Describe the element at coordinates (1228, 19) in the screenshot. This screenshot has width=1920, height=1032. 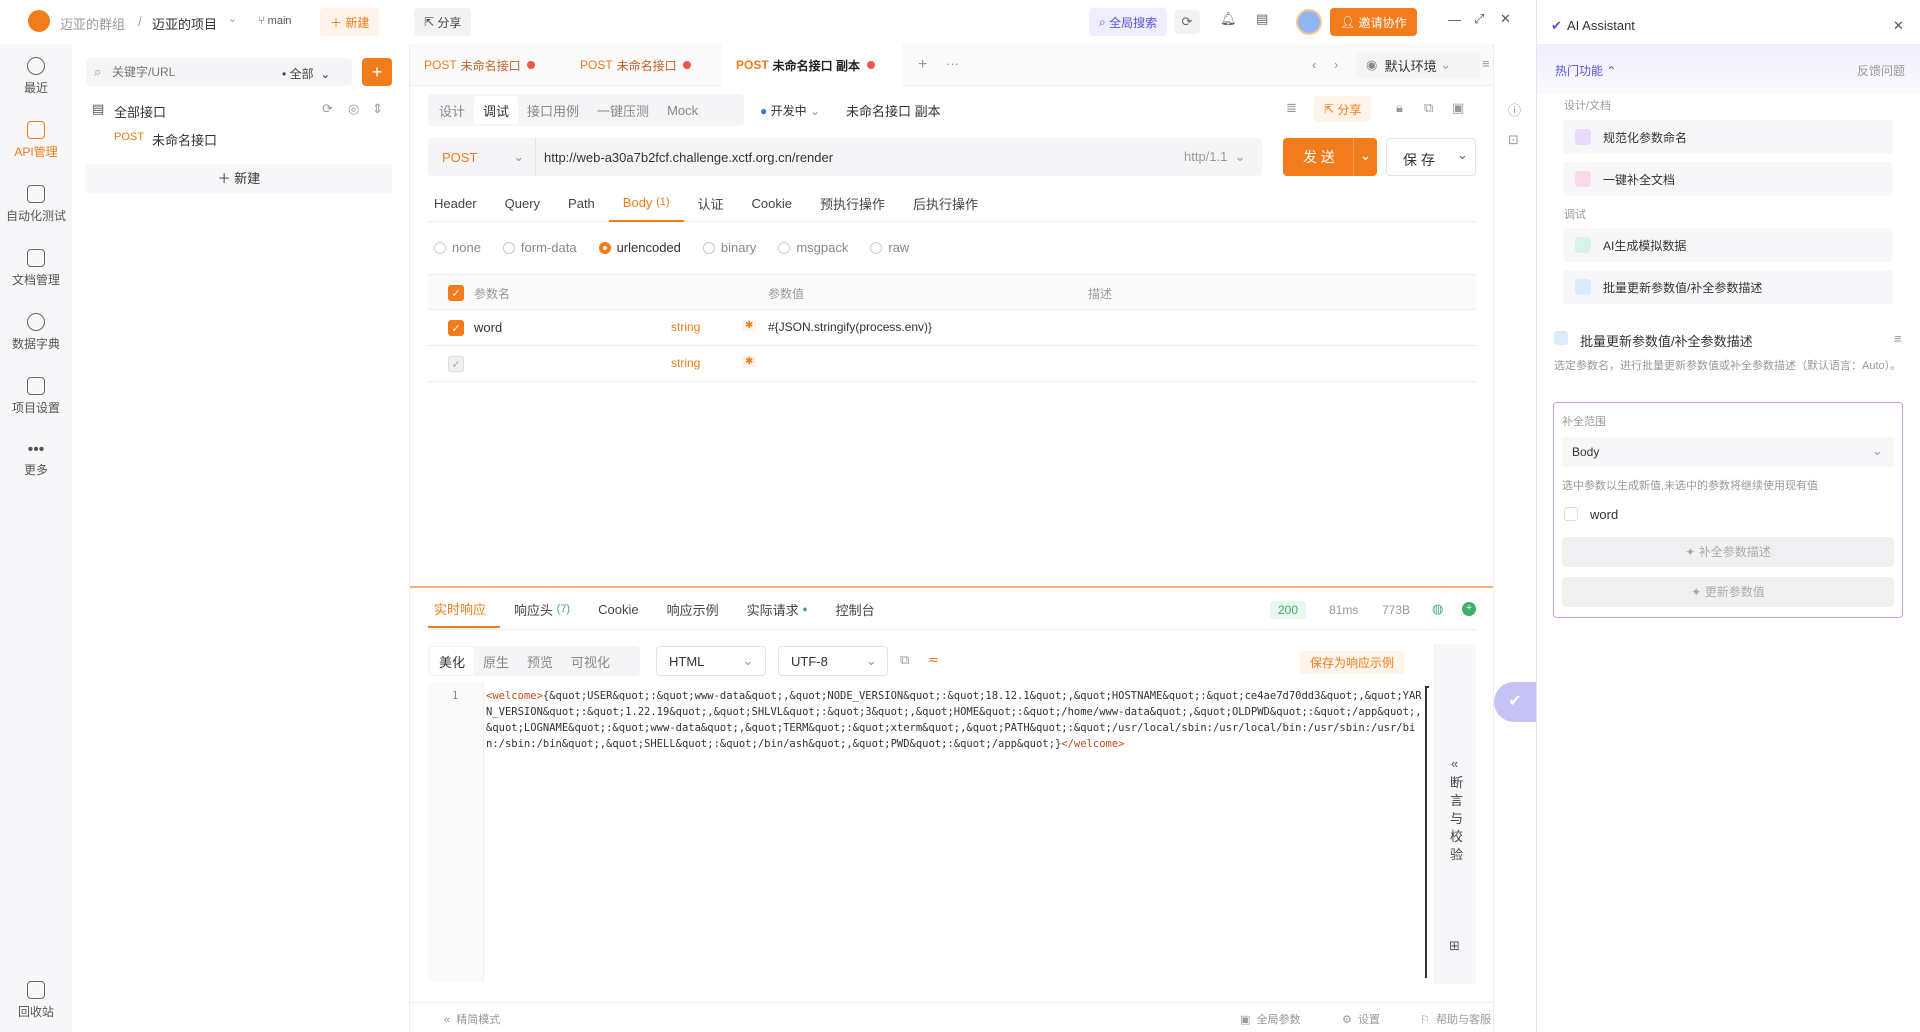
I see `bell-icon: 🔔︎` at that location.